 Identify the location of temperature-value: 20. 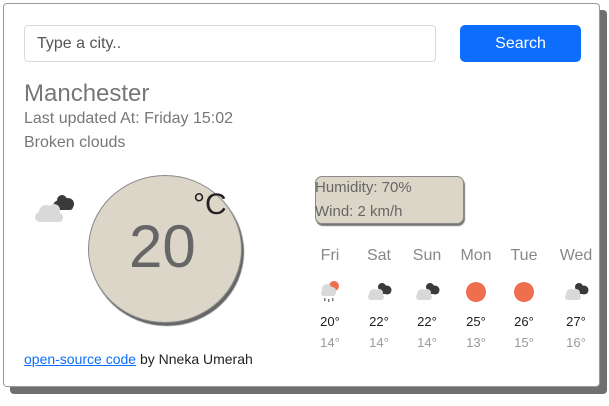
(162, 246).